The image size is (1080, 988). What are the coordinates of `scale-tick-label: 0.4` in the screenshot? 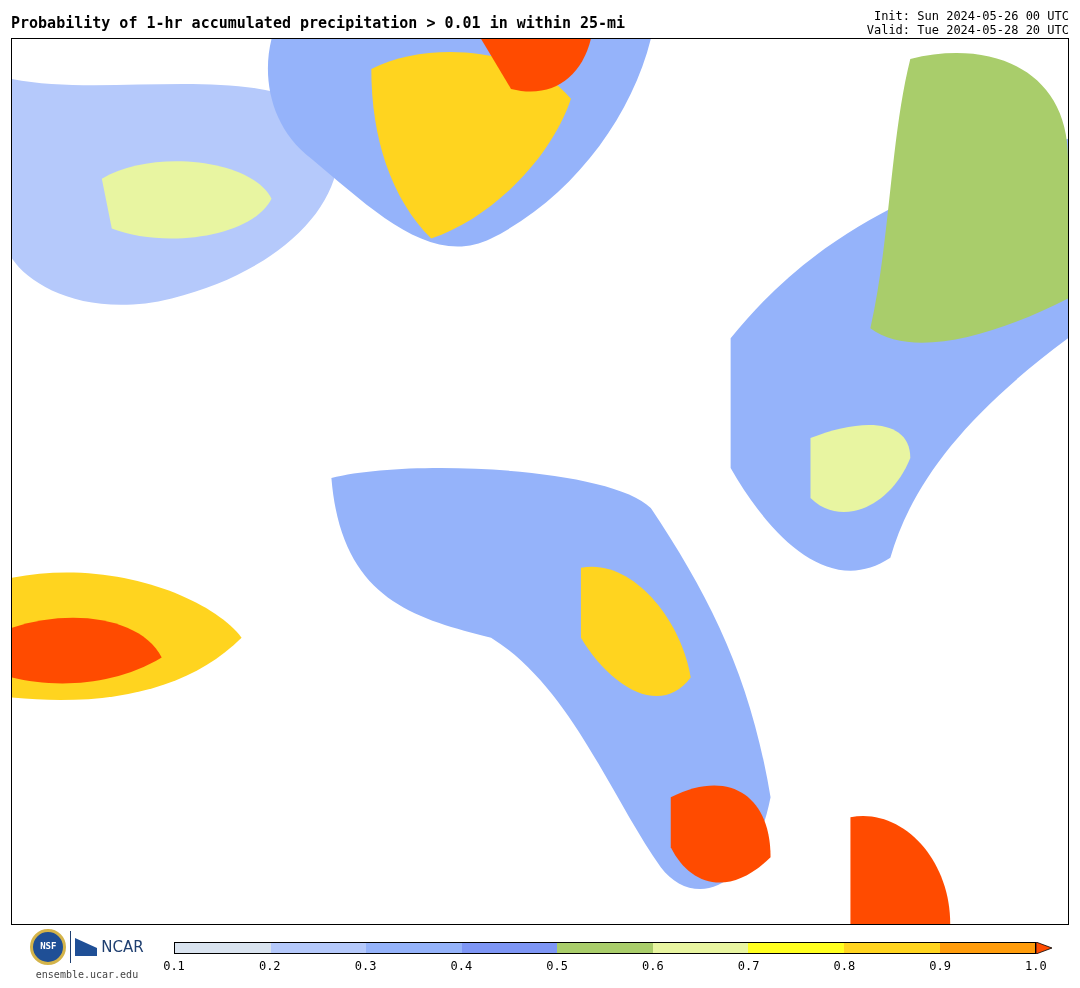 It's located at (461, 966).